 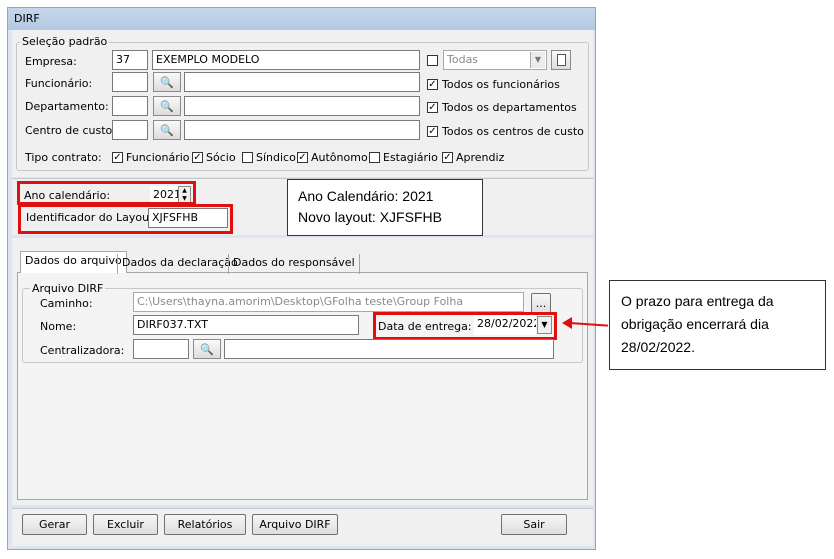 I want to click on chevron-down-icon: ▼, so click(x=537, y=60).